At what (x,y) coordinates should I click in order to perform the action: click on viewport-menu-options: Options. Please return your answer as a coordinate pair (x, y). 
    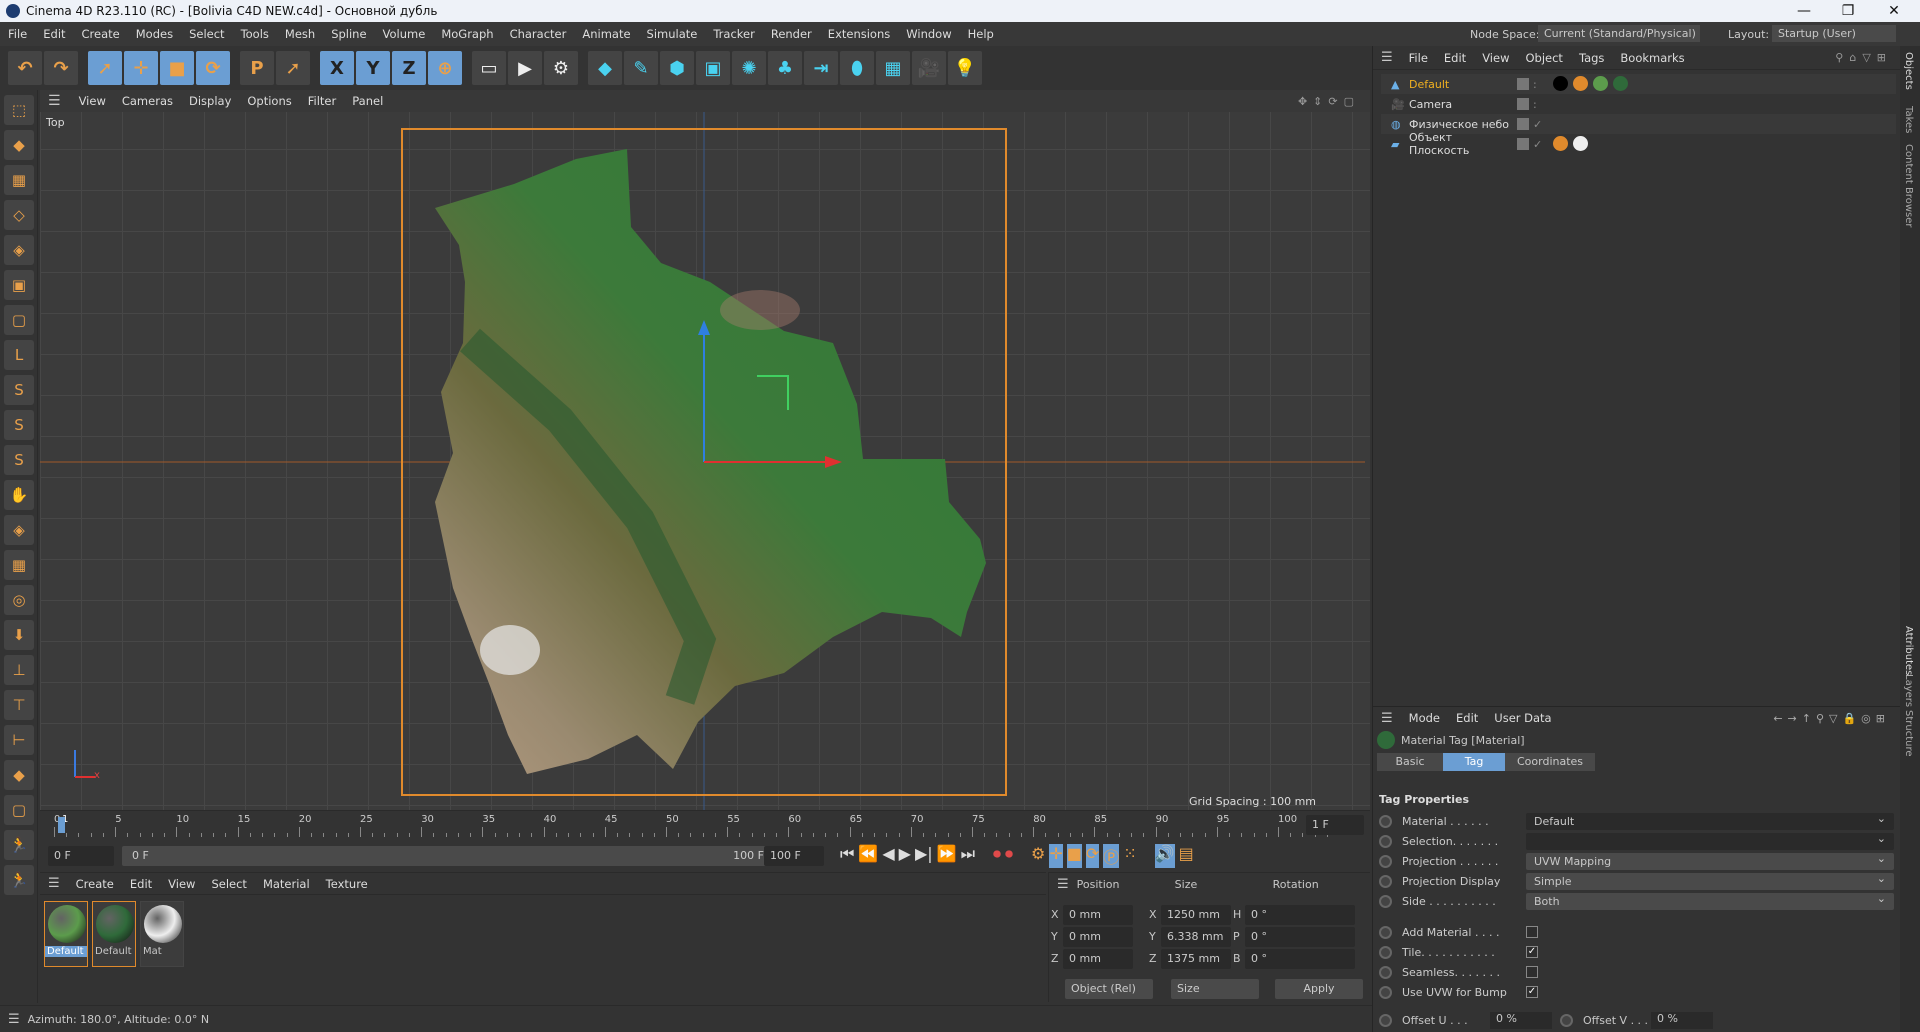
    Looking at the image, I should click on (269, 101).